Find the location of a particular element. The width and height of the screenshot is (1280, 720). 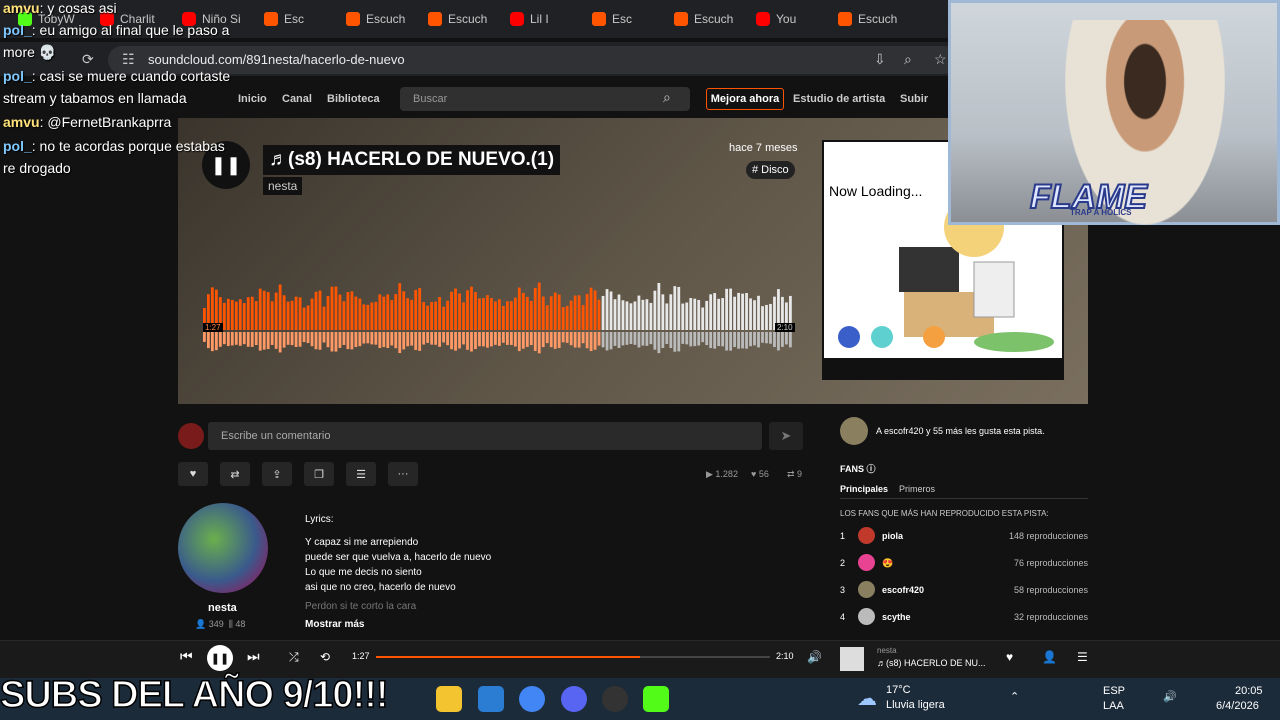

kick-icon is located at coordinates (656, 699).